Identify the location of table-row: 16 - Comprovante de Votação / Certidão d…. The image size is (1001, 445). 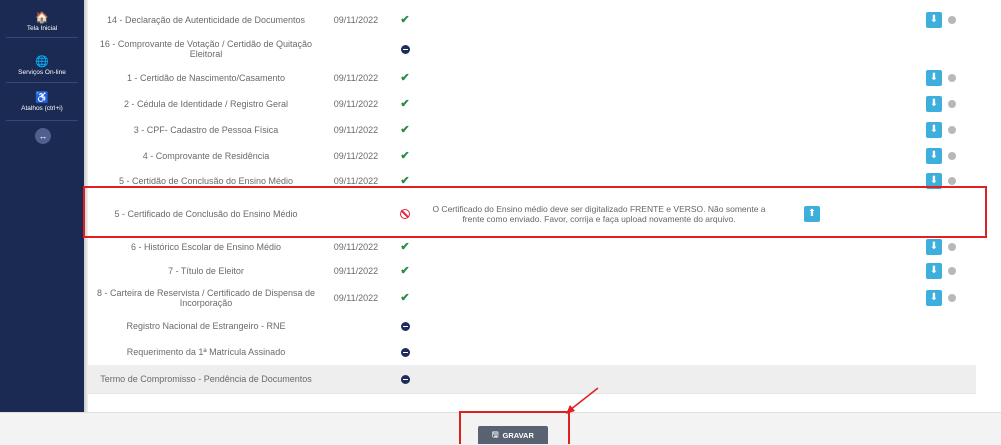
(532, 49).